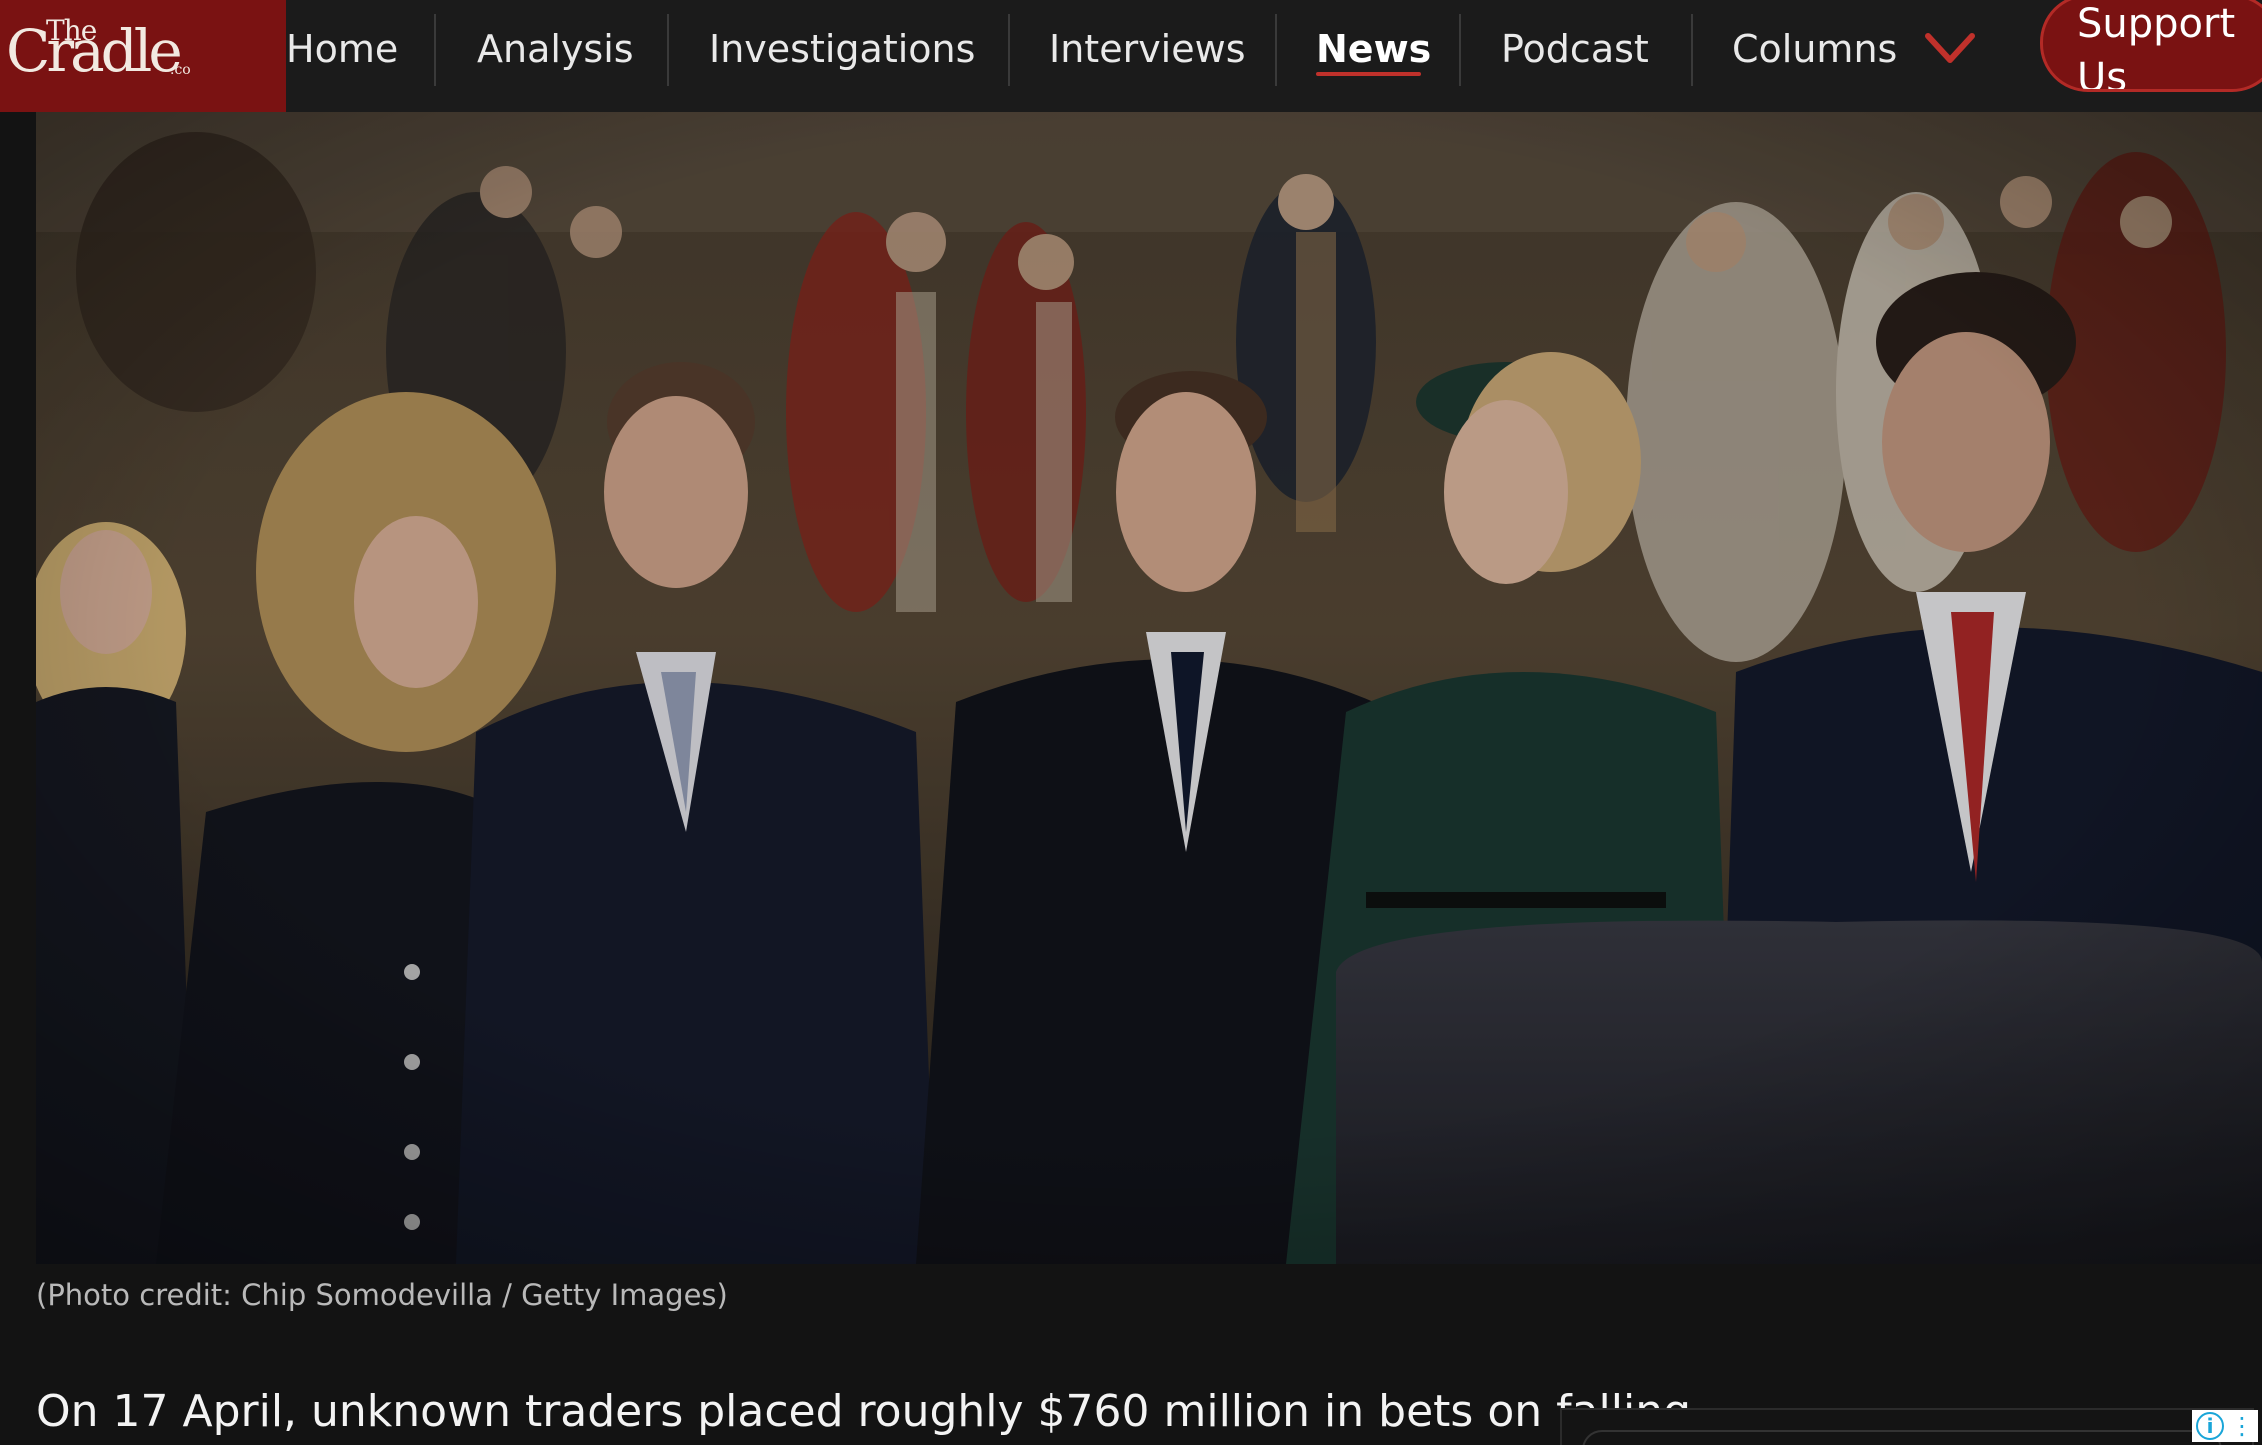 The image size is (2262, 1445). What do you see at coordinates (2151, 46) in the screenshot?
I see `support-us-button: Support Us` at bounding box center [2151, 46].